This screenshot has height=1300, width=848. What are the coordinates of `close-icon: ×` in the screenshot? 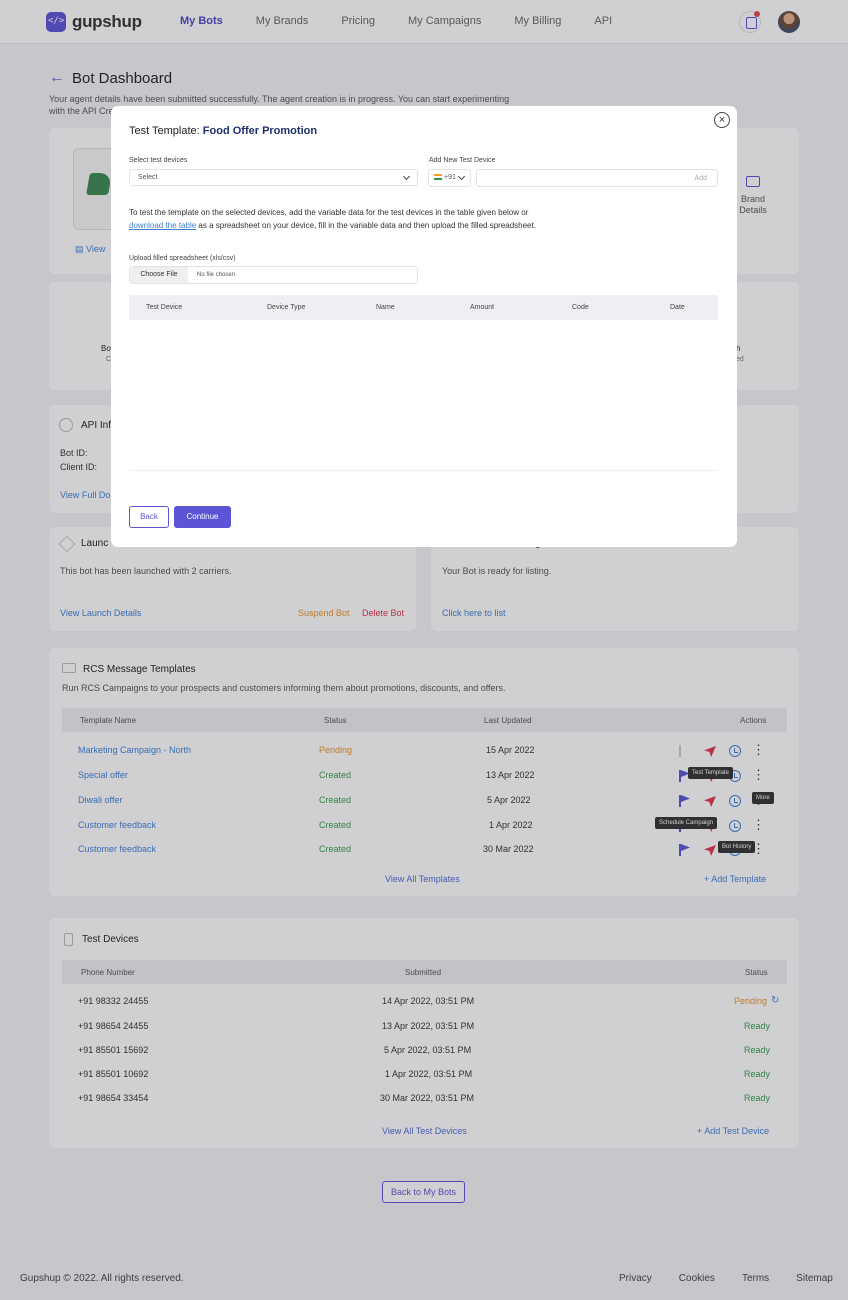 It's located at (722, 120).